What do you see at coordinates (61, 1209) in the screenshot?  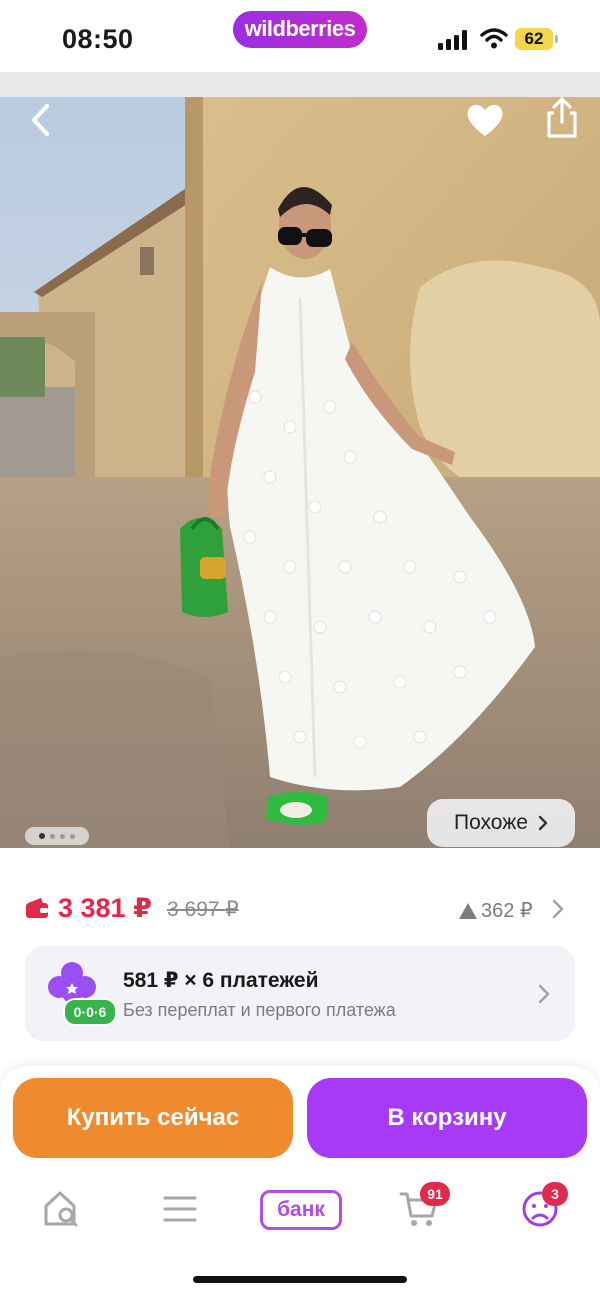 I see `home-search-icon` at bounding box center [61, 1209].